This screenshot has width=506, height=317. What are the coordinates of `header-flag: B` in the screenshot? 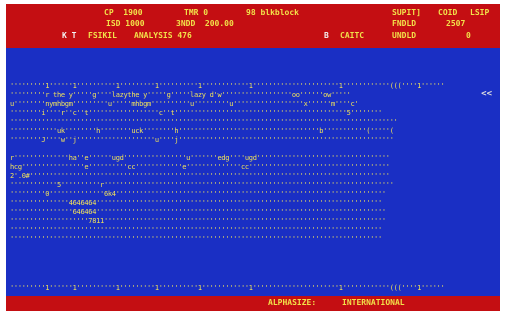 It's located at (326, 35).